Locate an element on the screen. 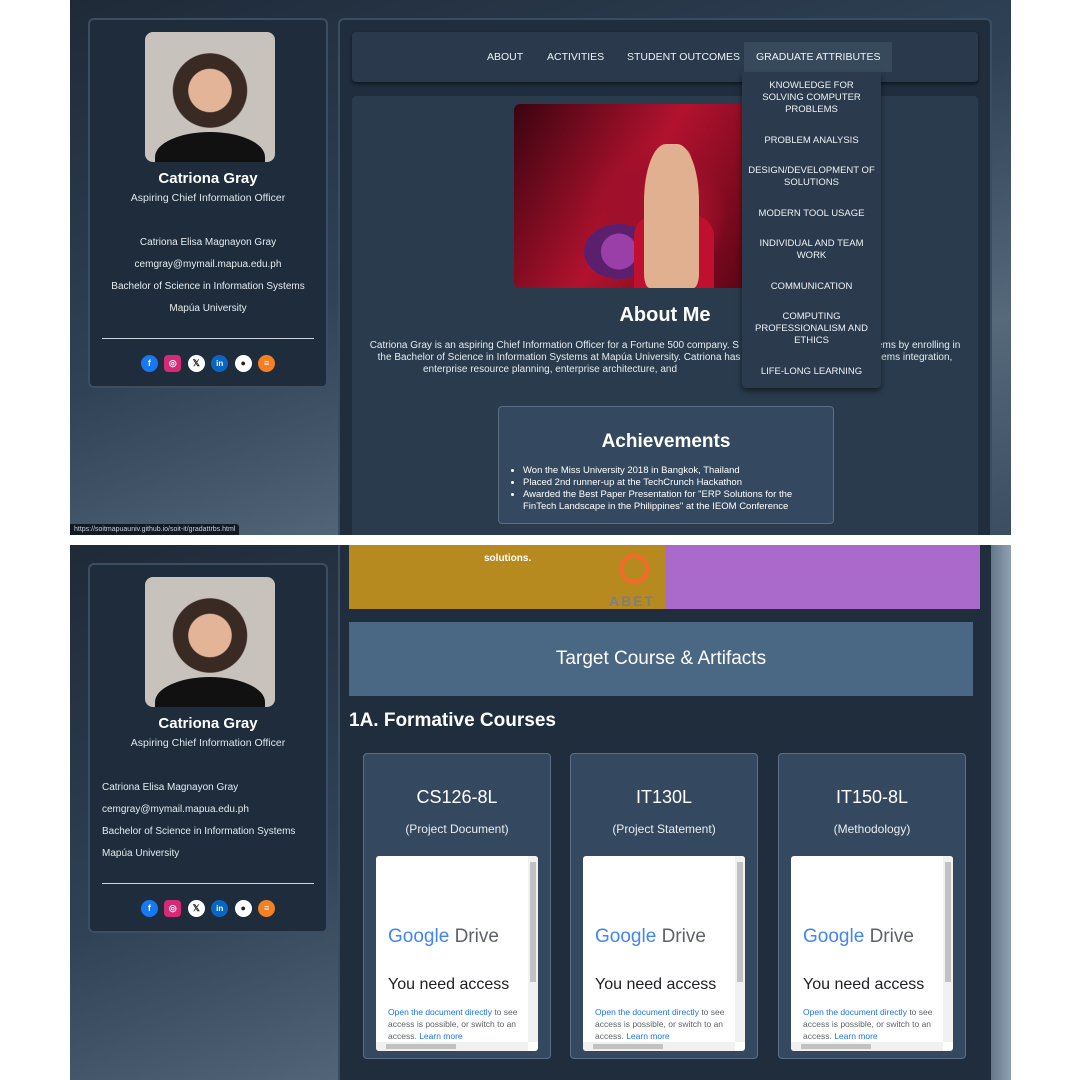  dropdown-item: LIFE-LONG LEARNING is located at coordinates (811, 372).